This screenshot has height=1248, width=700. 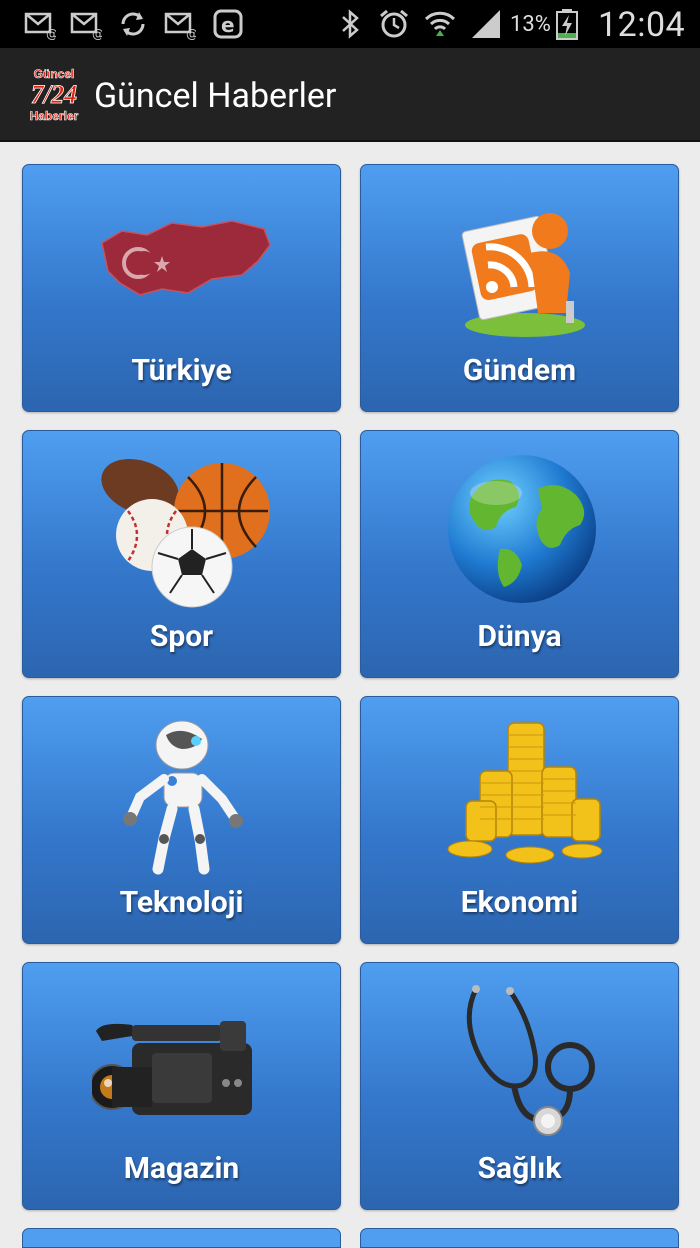 What do you see at coordinates (215, 96) in the screenshot?
I see `app-title: Güncel Haberler` at bounding box center [215, 96].